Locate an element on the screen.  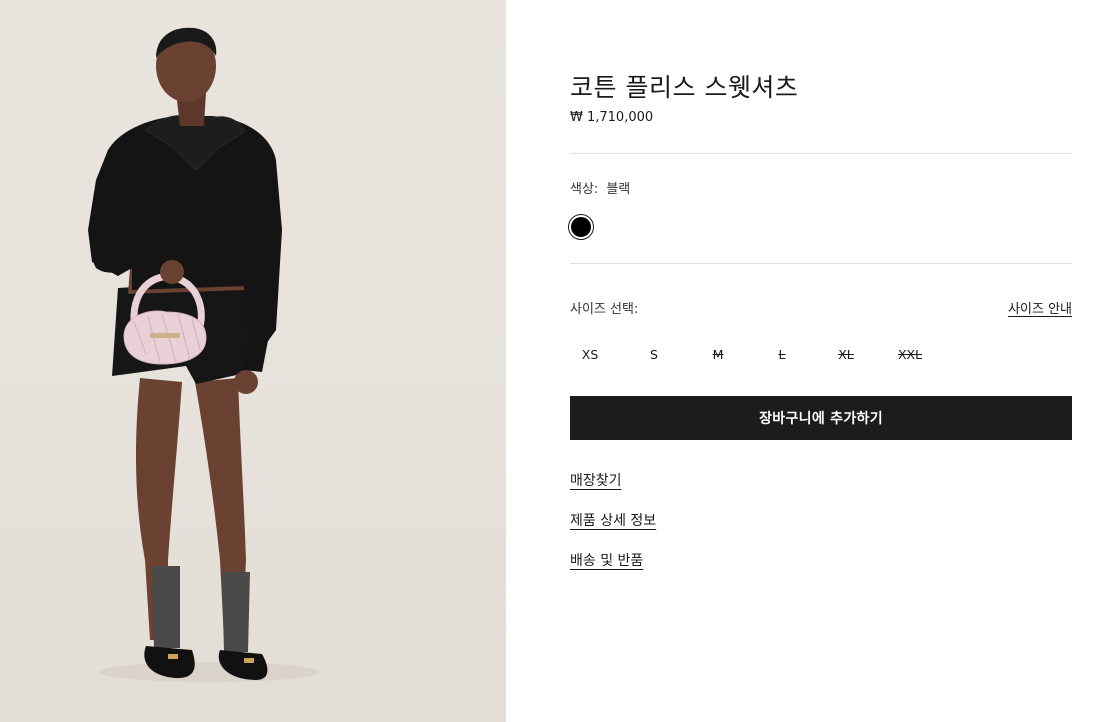
size-option-xs: XS is located at coordinates (590, 354).